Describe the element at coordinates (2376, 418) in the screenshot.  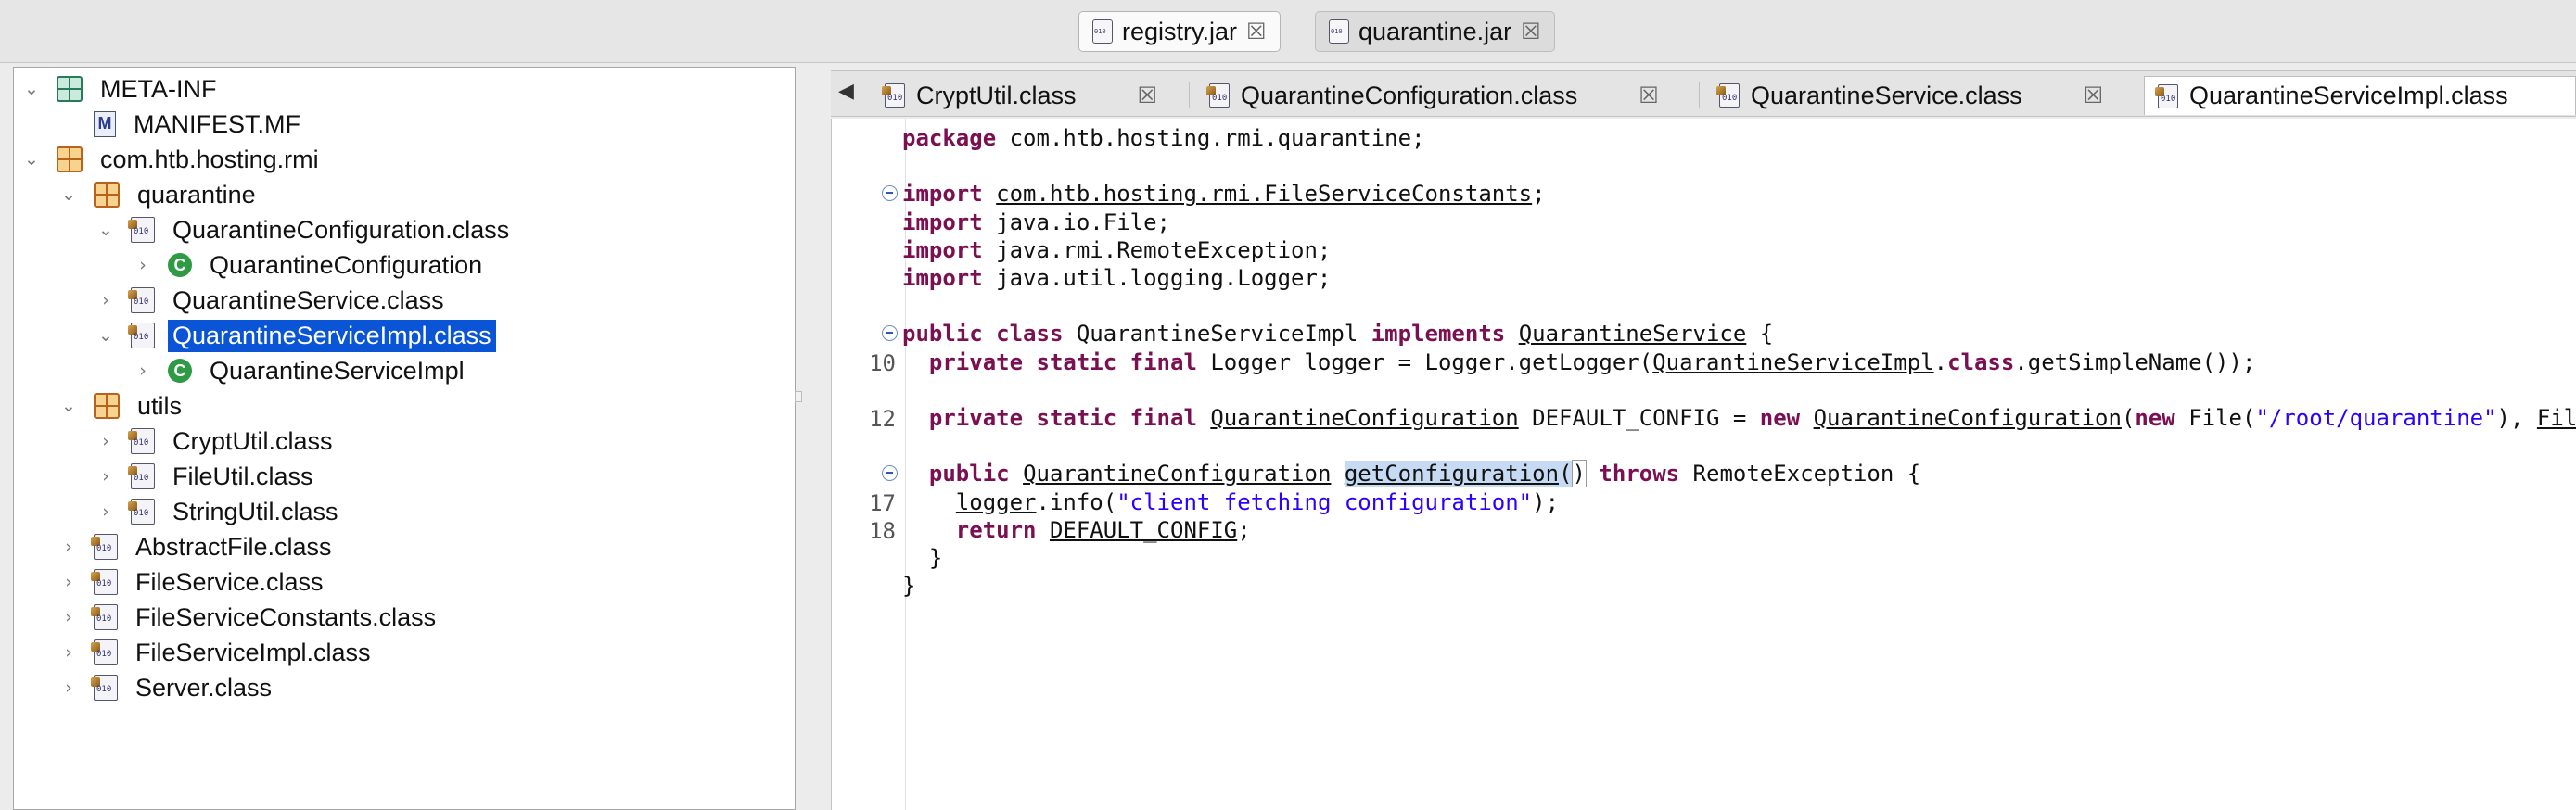
I see `code-token: "/root/quarantine"` at that location.